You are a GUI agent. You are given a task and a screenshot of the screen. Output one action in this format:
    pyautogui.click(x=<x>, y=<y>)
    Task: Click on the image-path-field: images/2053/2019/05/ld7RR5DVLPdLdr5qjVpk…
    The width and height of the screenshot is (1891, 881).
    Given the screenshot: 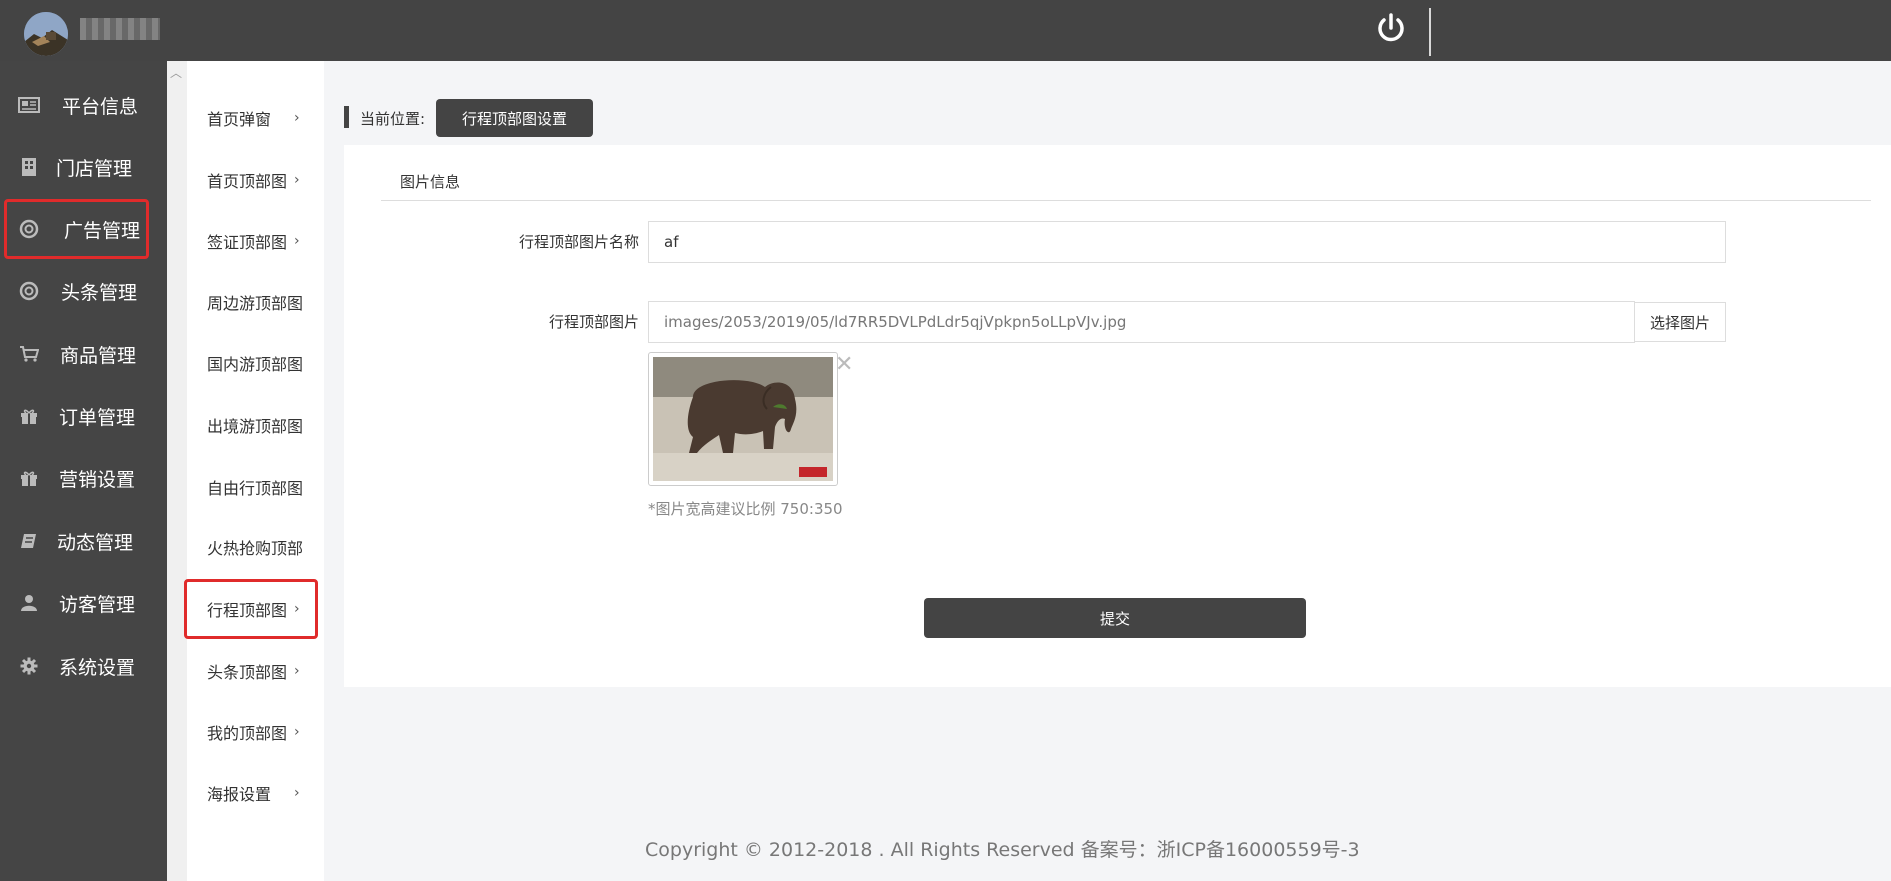 What is the action you would take?
    pyautogui.click(x=1141, y=322)
    